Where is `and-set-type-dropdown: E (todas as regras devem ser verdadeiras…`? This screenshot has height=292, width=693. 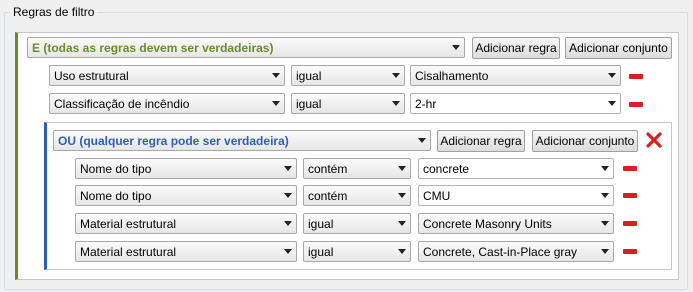
and-set-type-dropdown: E (todas as regras devem ser verdadeiras… is located at coordinates (246, 47).